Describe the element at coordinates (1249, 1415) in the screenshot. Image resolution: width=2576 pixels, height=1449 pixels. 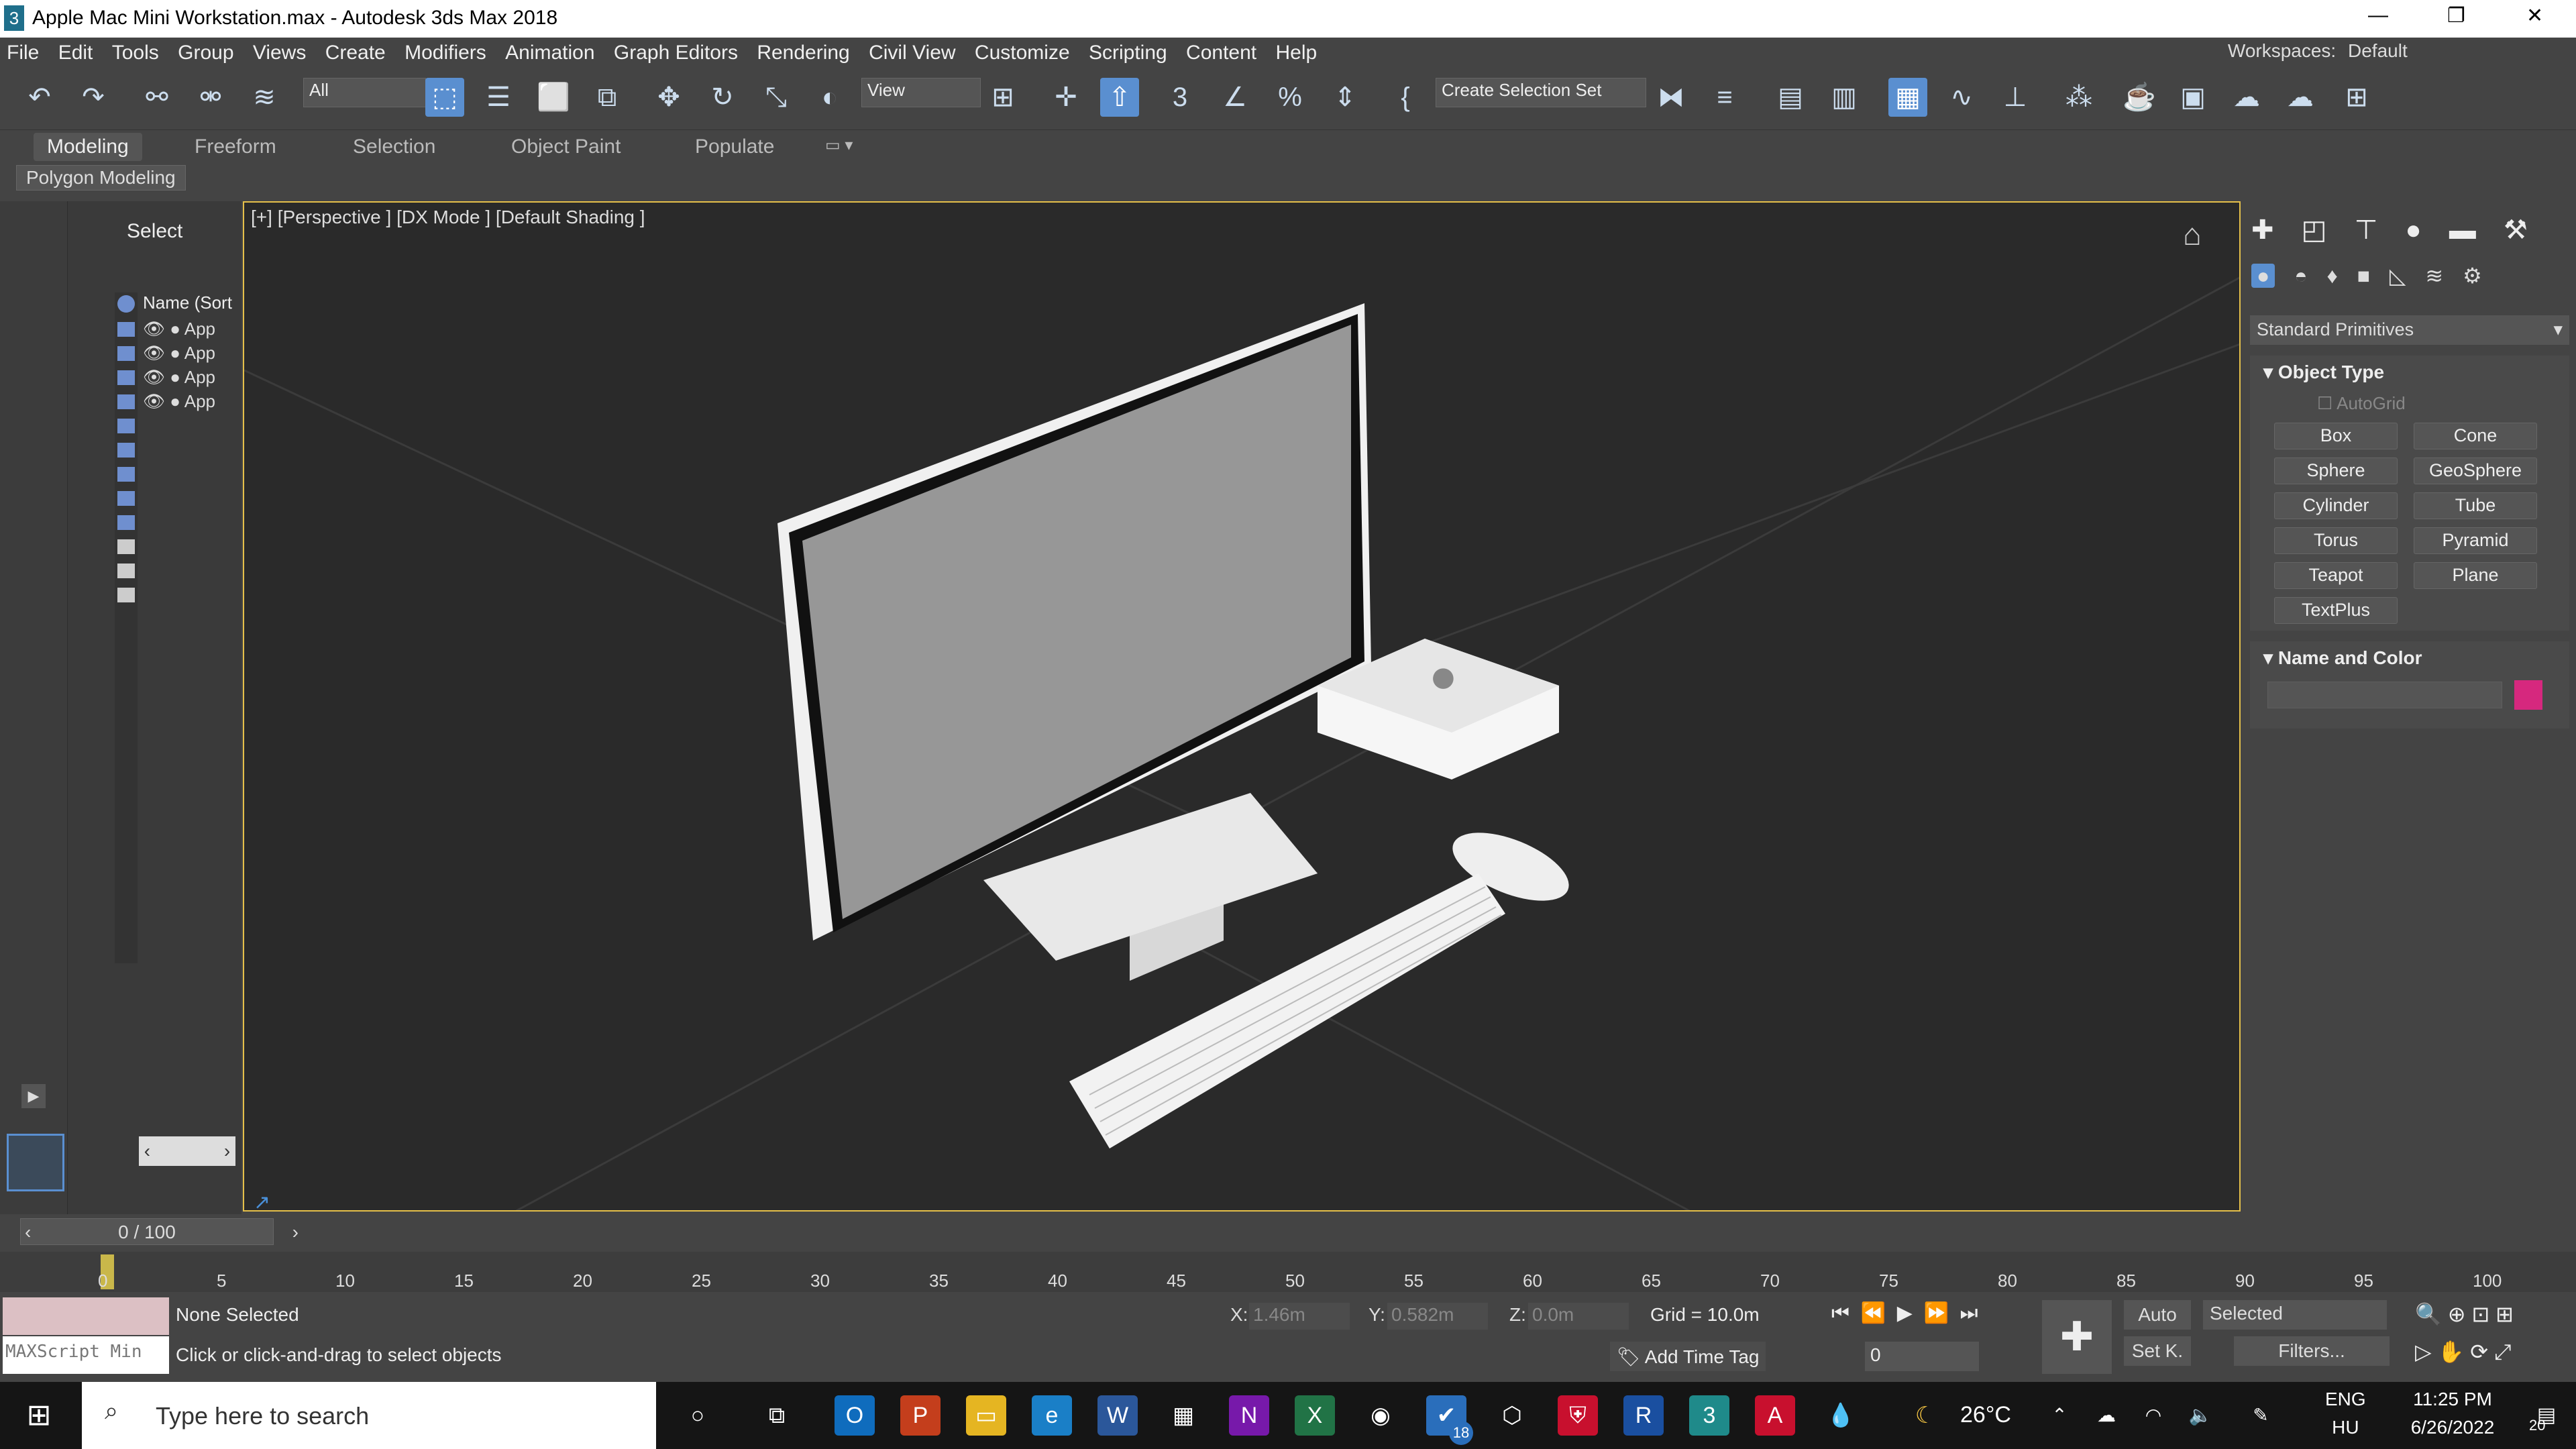
I see `onenote-icon: N` at that location.